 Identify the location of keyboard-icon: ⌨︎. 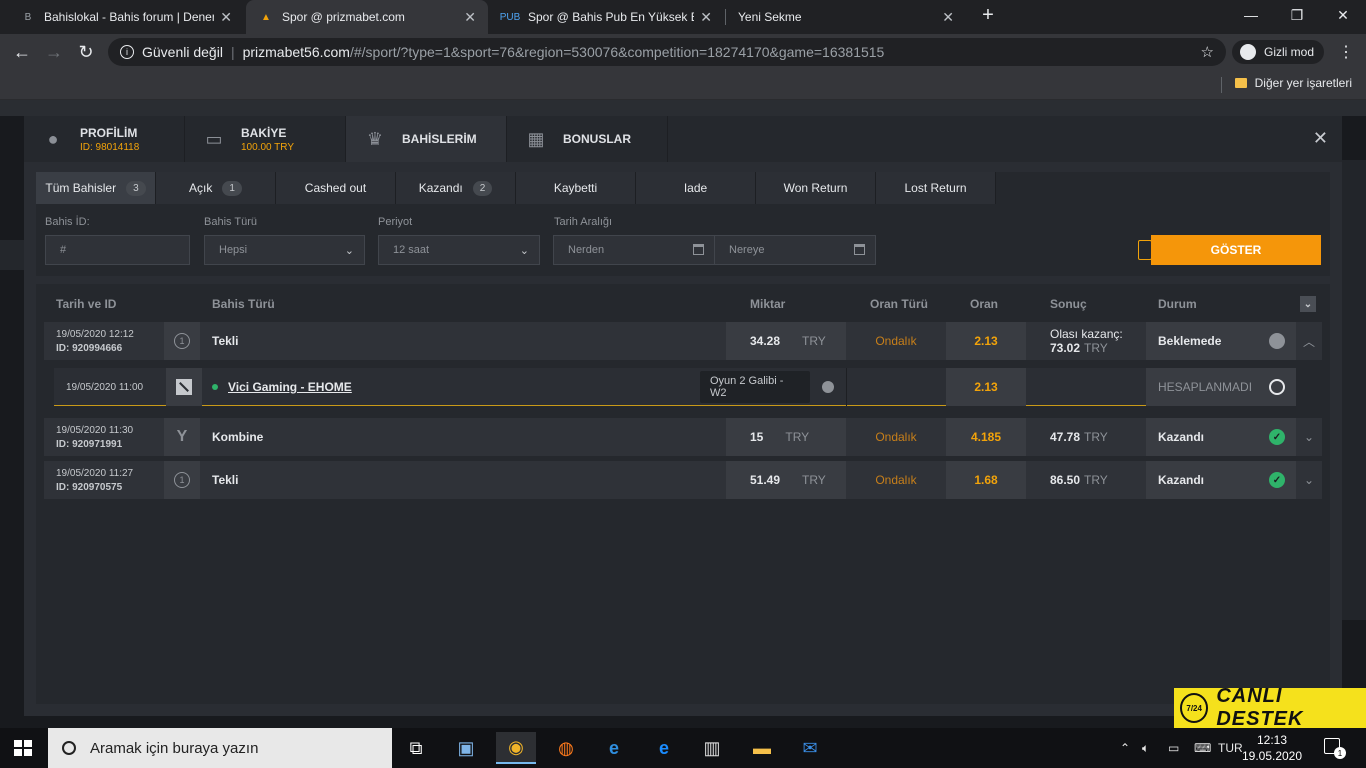
(1202, 748).